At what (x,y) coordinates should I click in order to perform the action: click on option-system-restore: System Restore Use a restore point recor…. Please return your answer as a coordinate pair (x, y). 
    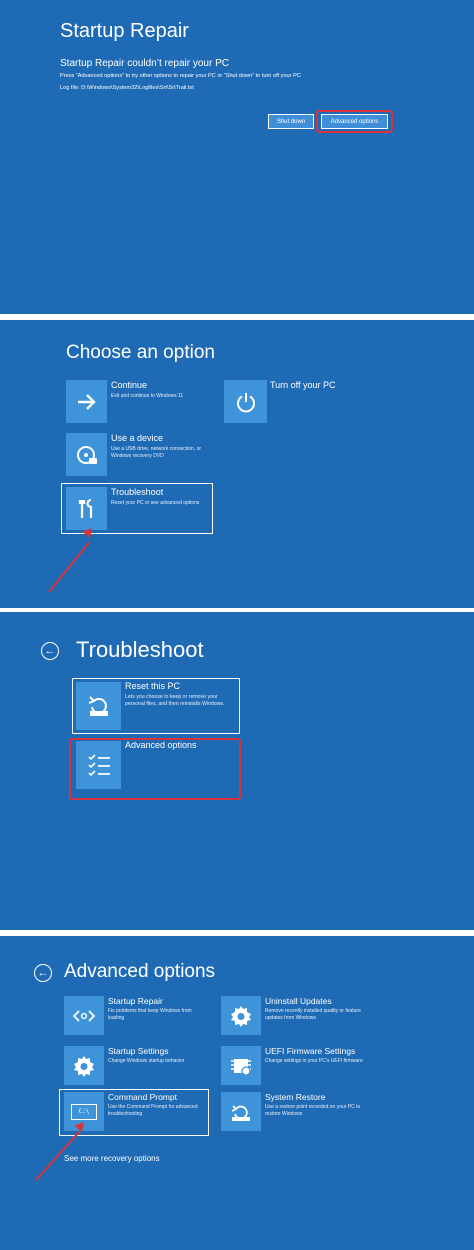
    Looking at the image, I should click on (296, 1112).